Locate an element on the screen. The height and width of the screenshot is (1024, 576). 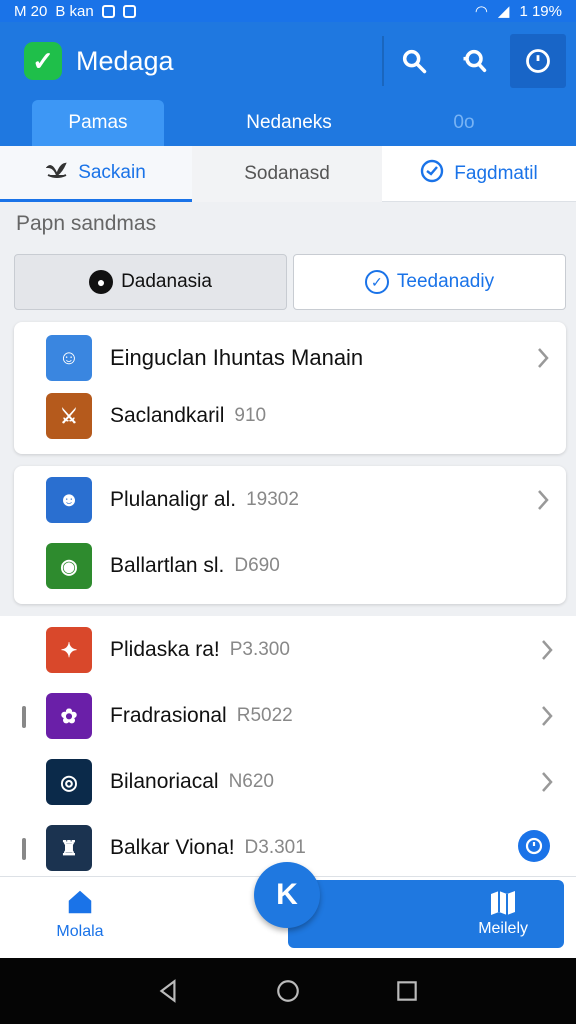
item-meta: 910 is located at coordinates (250, 415).